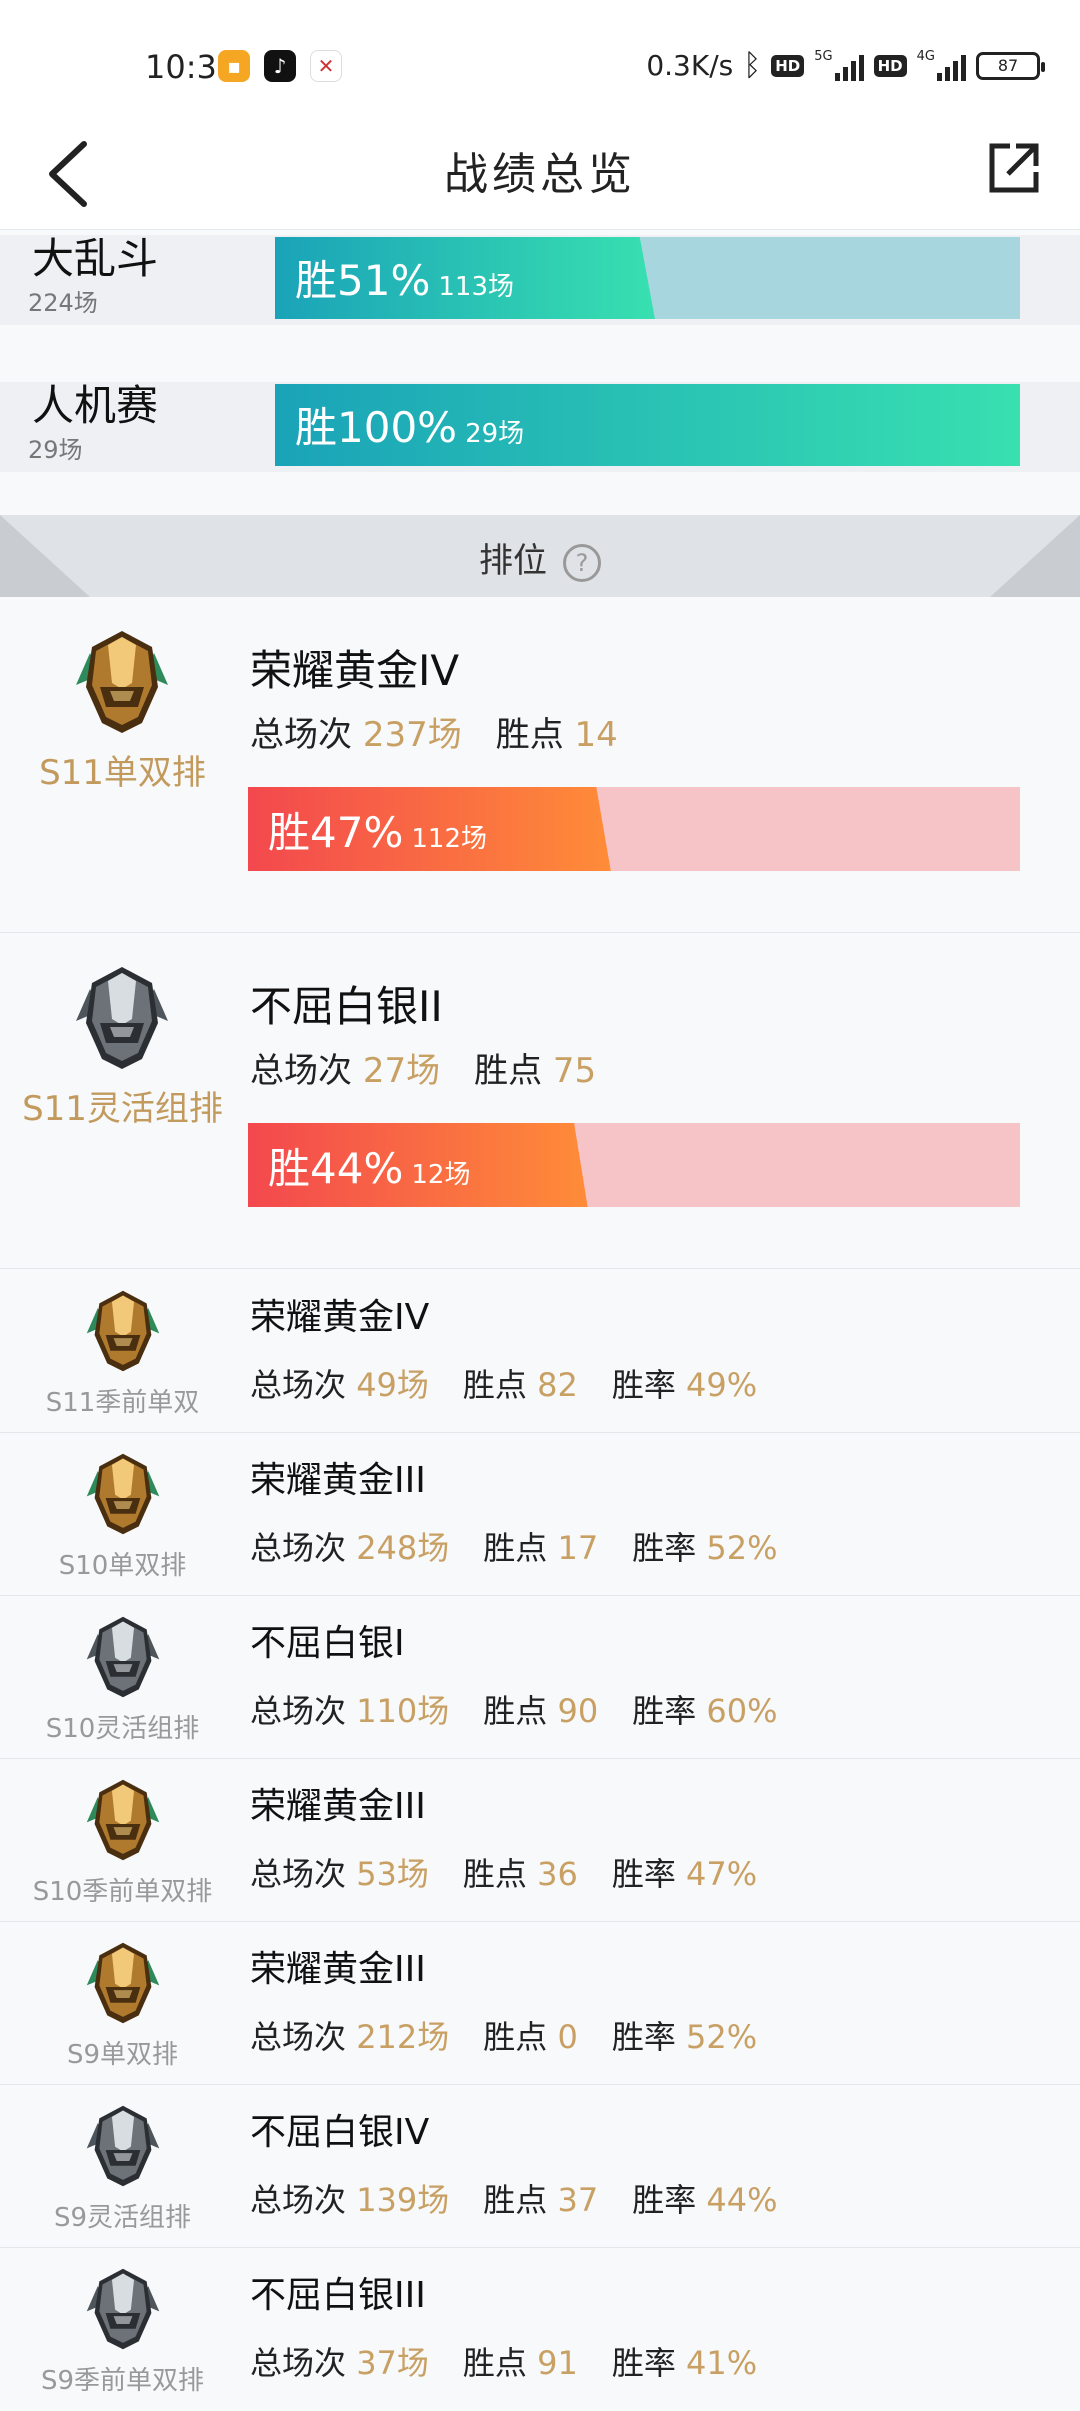 This screenshot has width=1080, height=2411. What do you see at coordinates (647, 278) in the screenshot?
I see `win-rate-bar: 胜51% 113场` at bounding box center [647, 278].